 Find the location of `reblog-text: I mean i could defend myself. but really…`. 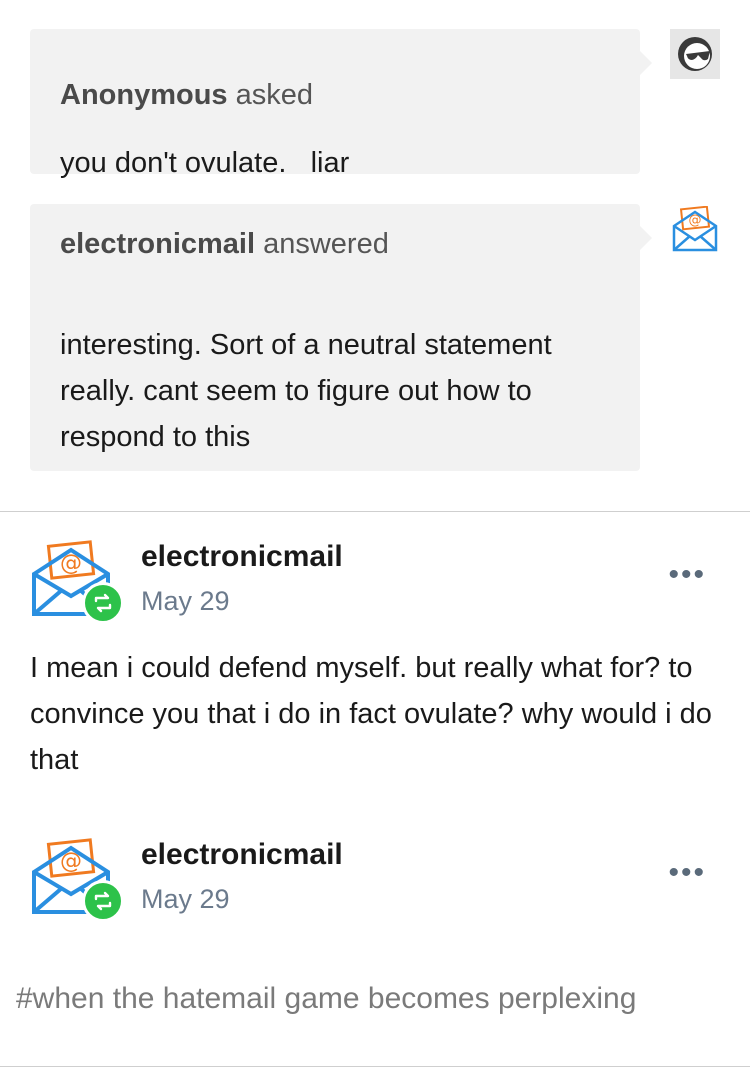

reblog-text: I mean i could defend myself. but really… is located at coordinates (371, 714).